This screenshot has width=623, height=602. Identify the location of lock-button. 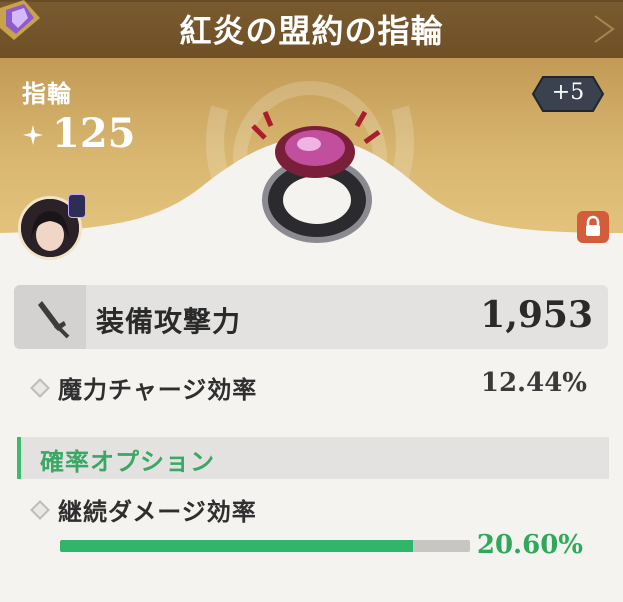
(593, 227).